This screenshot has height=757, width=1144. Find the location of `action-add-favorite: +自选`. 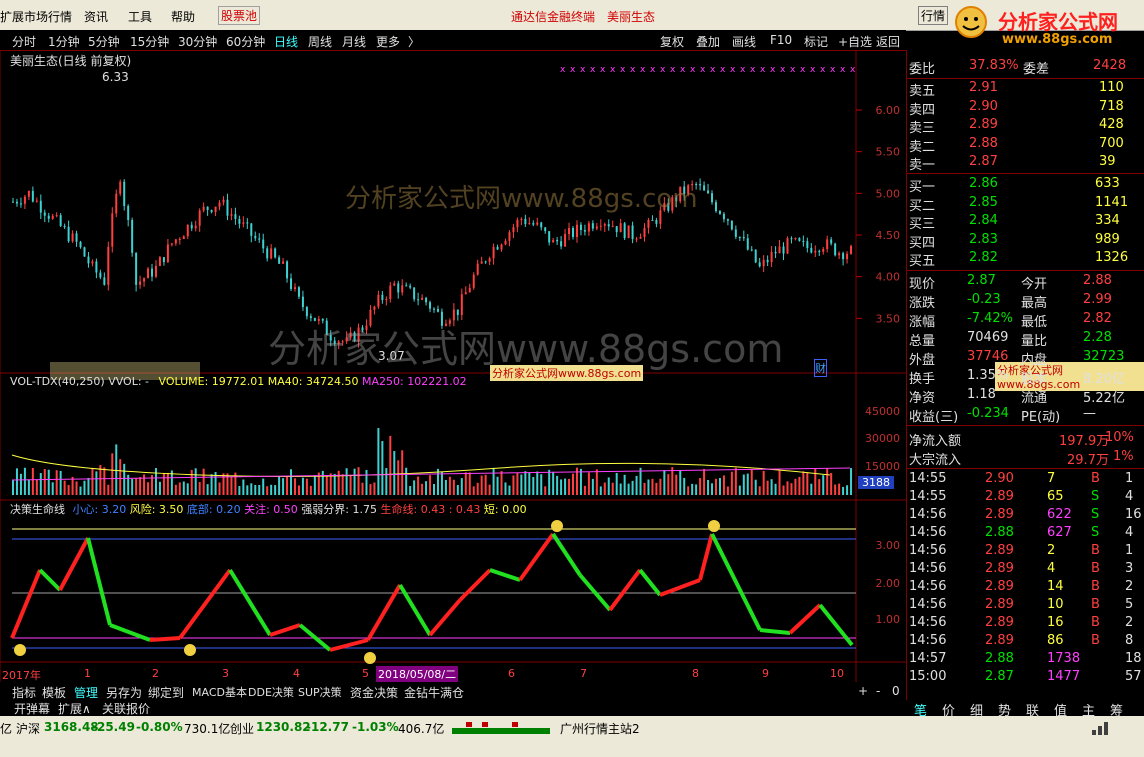

action-add-favorite: +自选 is located at coordinates (855, 41).